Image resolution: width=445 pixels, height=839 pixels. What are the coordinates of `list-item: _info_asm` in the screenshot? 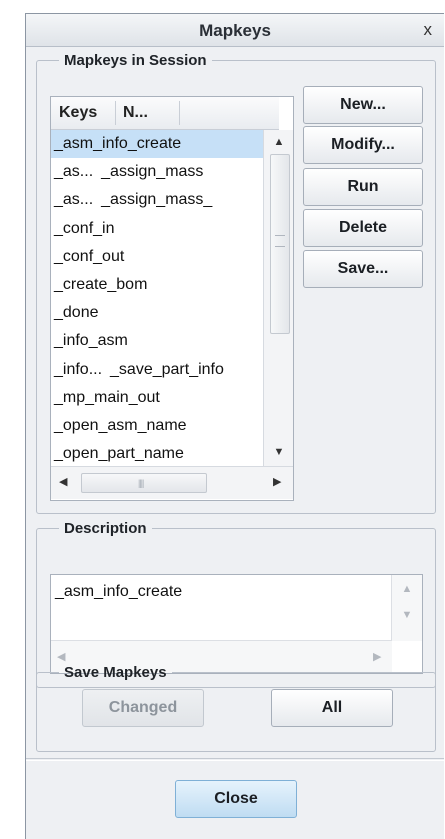 It's located at (157, 341).